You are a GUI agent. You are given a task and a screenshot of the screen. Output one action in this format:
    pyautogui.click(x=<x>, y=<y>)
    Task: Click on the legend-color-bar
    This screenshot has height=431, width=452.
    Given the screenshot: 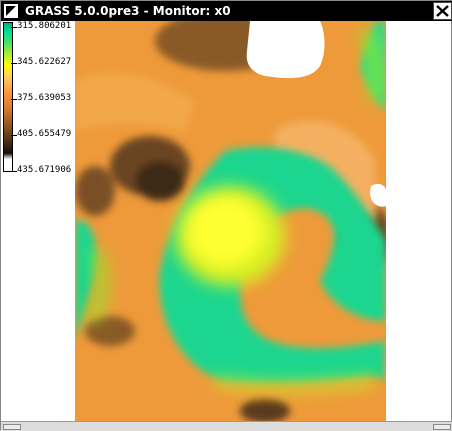 What is the action you would take?
    pyautogui.click(x=8, y=97)
    